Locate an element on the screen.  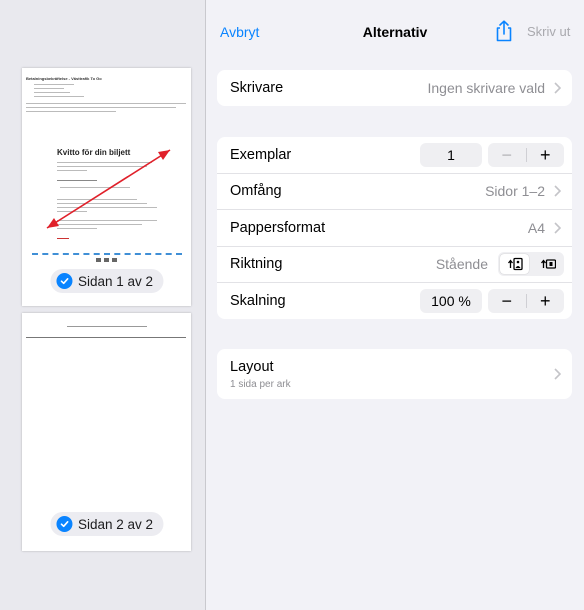
layout-label: Layout is located at coordinates (252, 367).